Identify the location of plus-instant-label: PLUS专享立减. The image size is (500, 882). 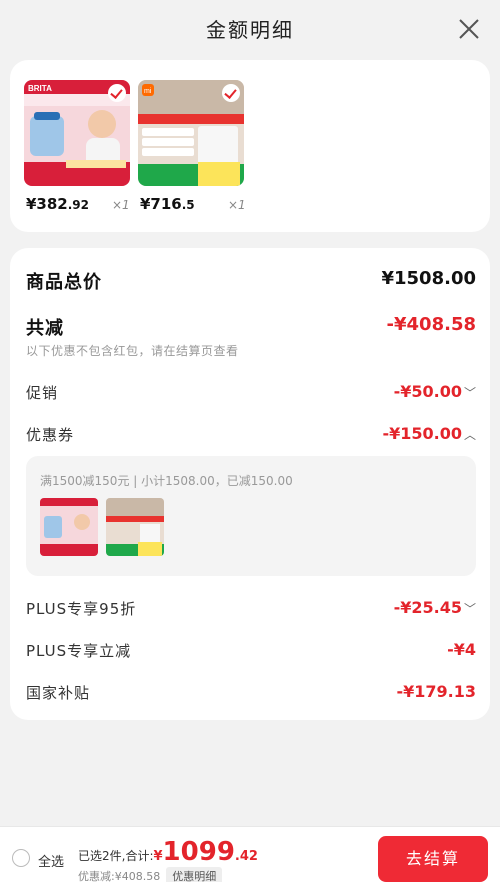
(79, 651).